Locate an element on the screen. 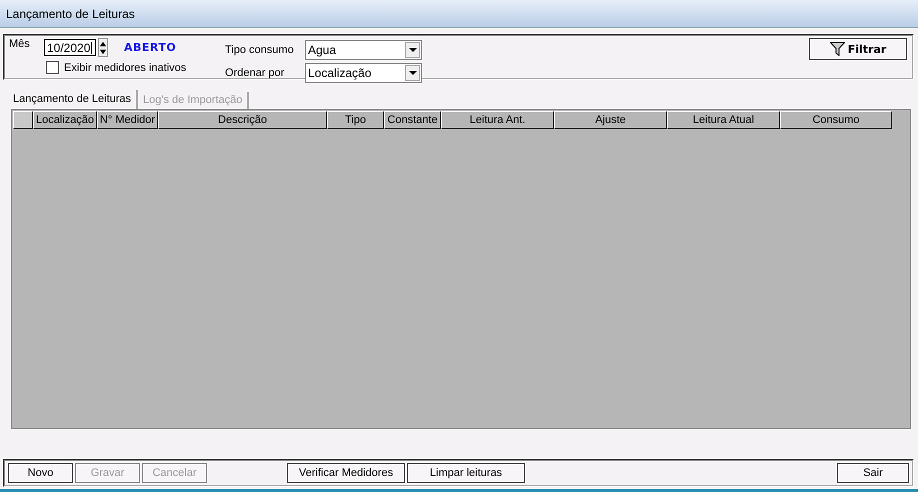 The width and height of the screenshot is (918, 492). status-label: ABERTO is located at coordinates (150, 47).